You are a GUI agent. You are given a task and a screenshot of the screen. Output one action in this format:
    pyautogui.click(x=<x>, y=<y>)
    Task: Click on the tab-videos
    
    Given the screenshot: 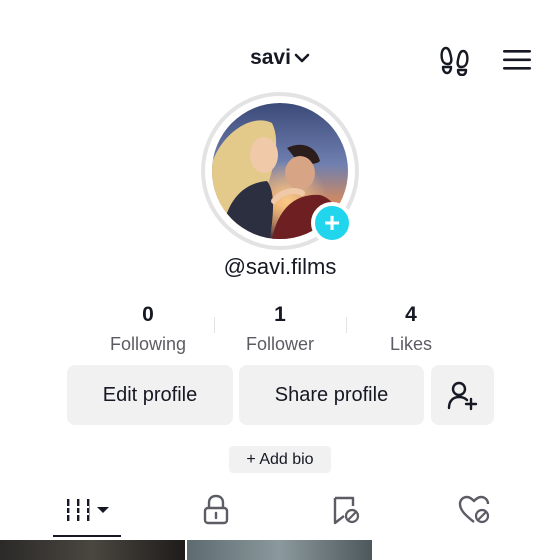 What is the action you would take?
    pyautogui.click(x=88, y=513)
    